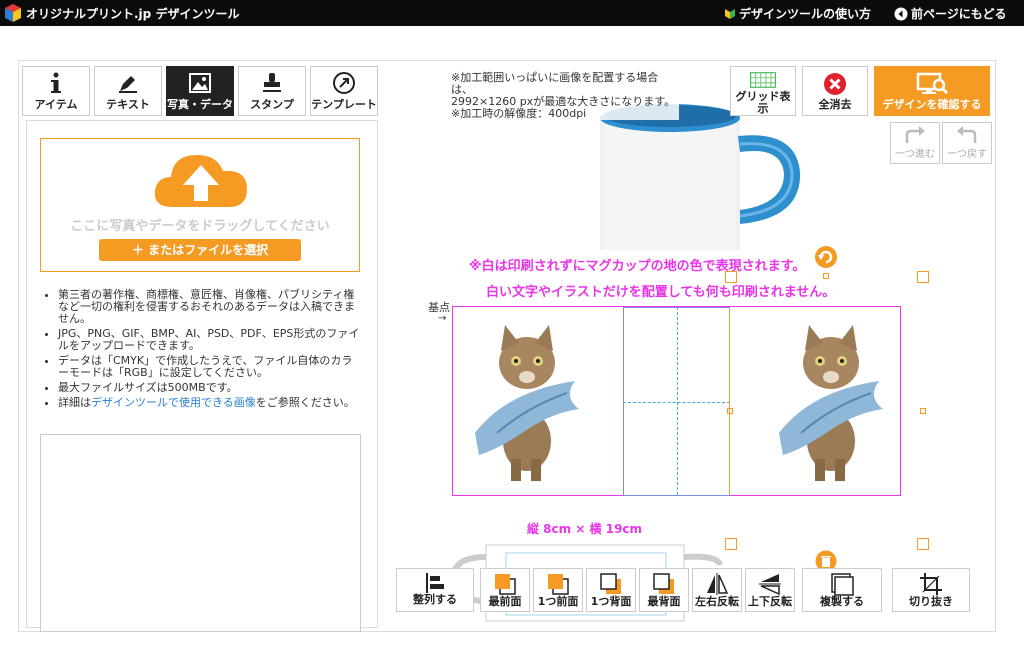 The height and width of the screenshot is (653, 1024). Describe the element at coordinates (558, 584) in the screenshot. I see `forward-layer-icon` at that location.